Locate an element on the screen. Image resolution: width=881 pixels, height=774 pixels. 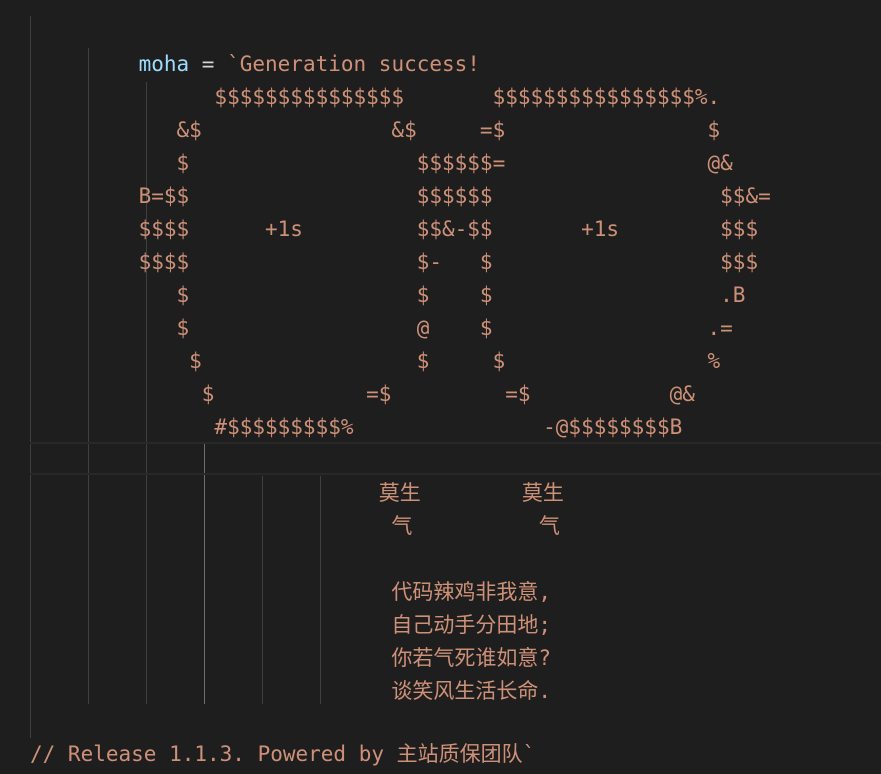
ascii-art-line: #$$$$$$$$$% -@$$$$$$$$B is located at coordinates (385, 427).